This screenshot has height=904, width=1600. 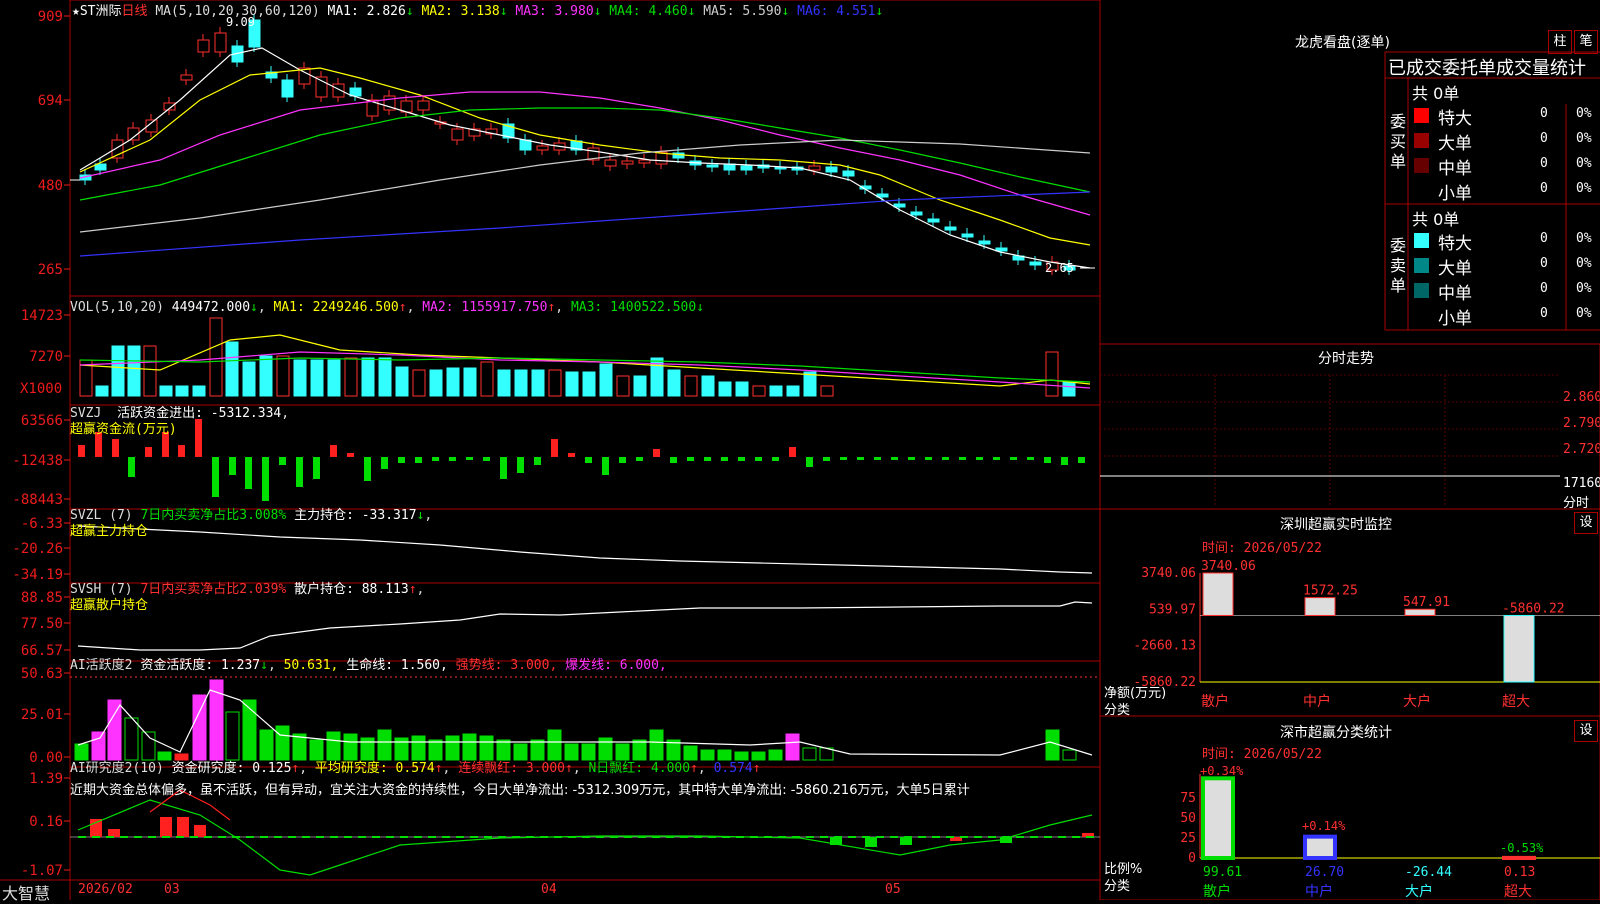 I want to click on monitor-settings-button: 设, so click(x=1586, y=523).